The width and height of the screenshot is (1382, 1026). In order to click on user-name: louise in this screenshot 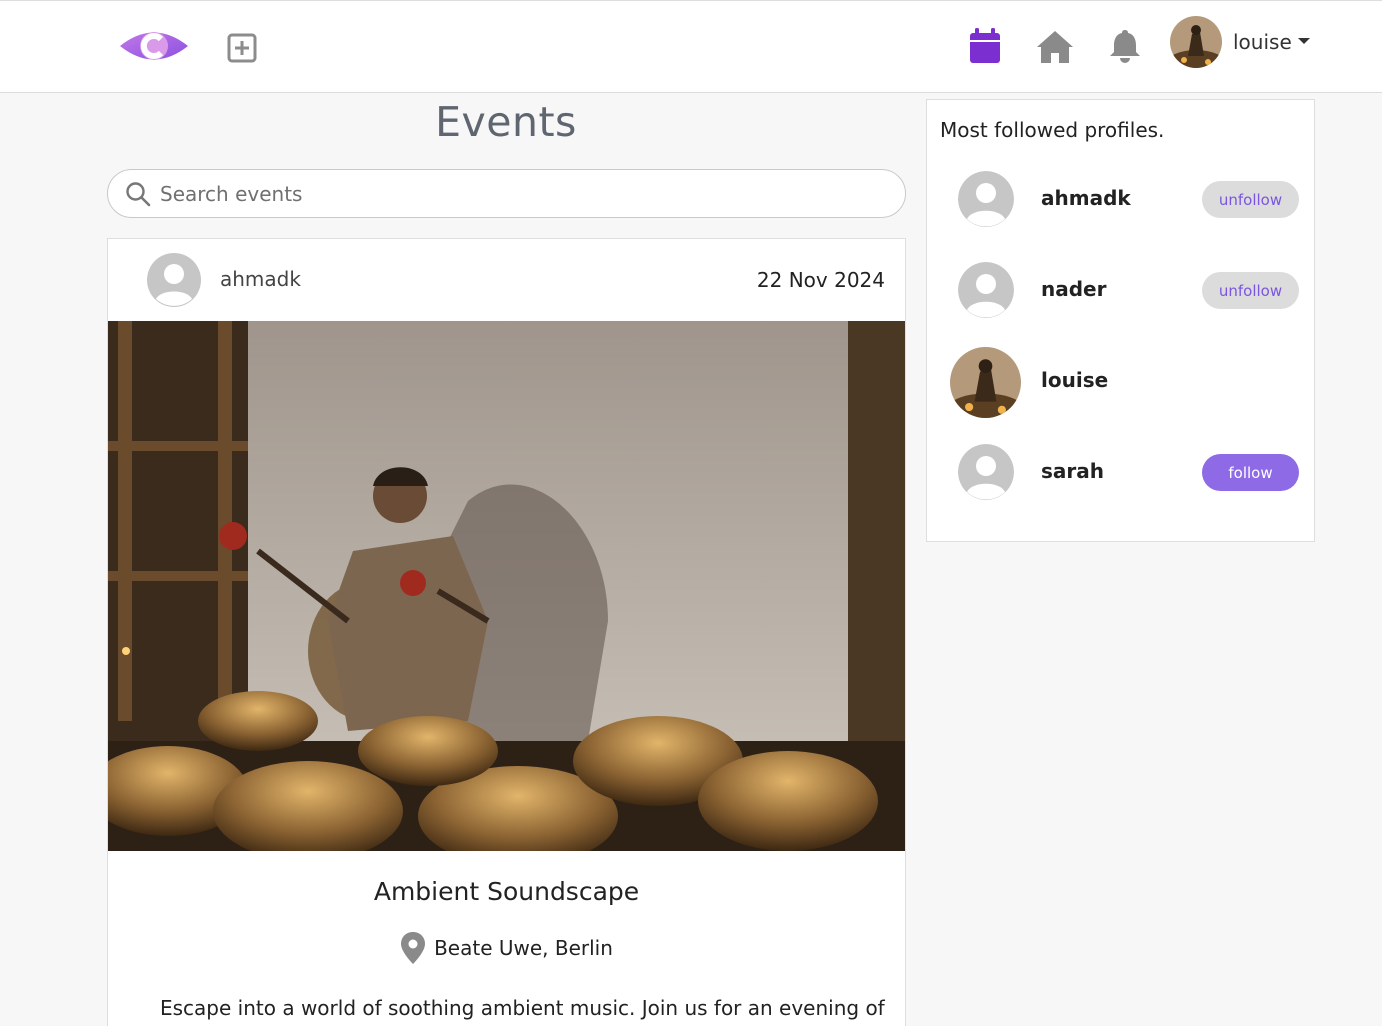, I will do `click(1262, 42)`.